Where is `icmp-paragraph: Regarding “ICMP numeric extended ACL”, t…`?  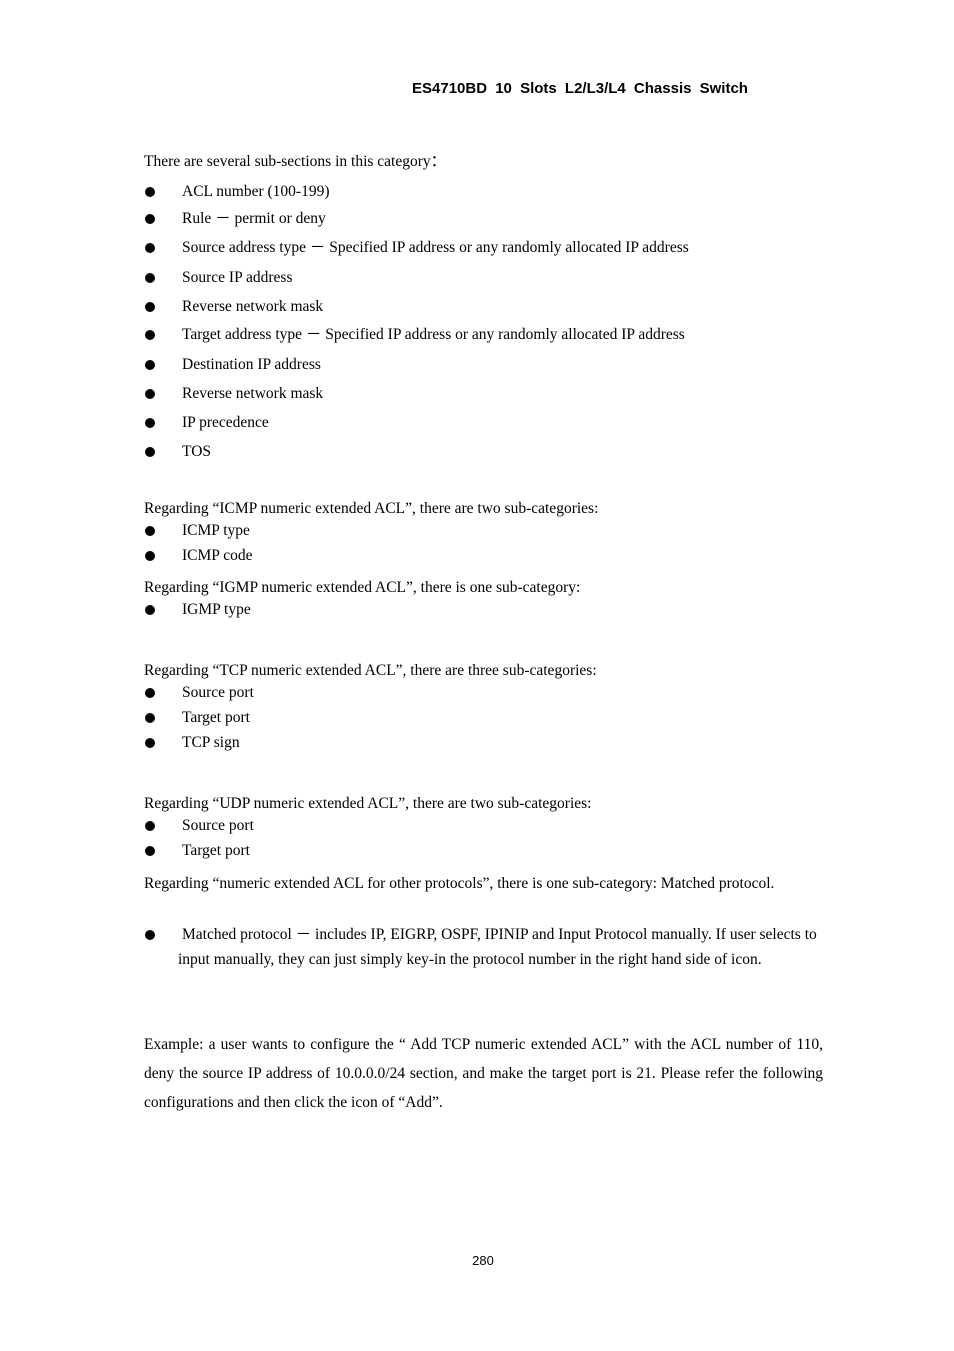
icmp-paragraph: Regarding “ICMP numeric extended ACL”, t… is located at coordinates (371, 508).